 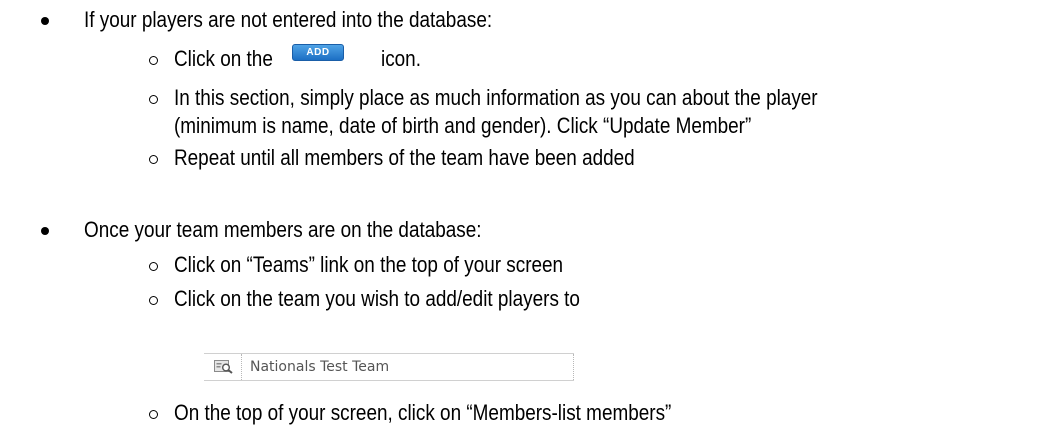 What do you see at coordinates (224, 367) in the screenshot?
I see `magnifier-card-icon` at bounding box center [224, 367].